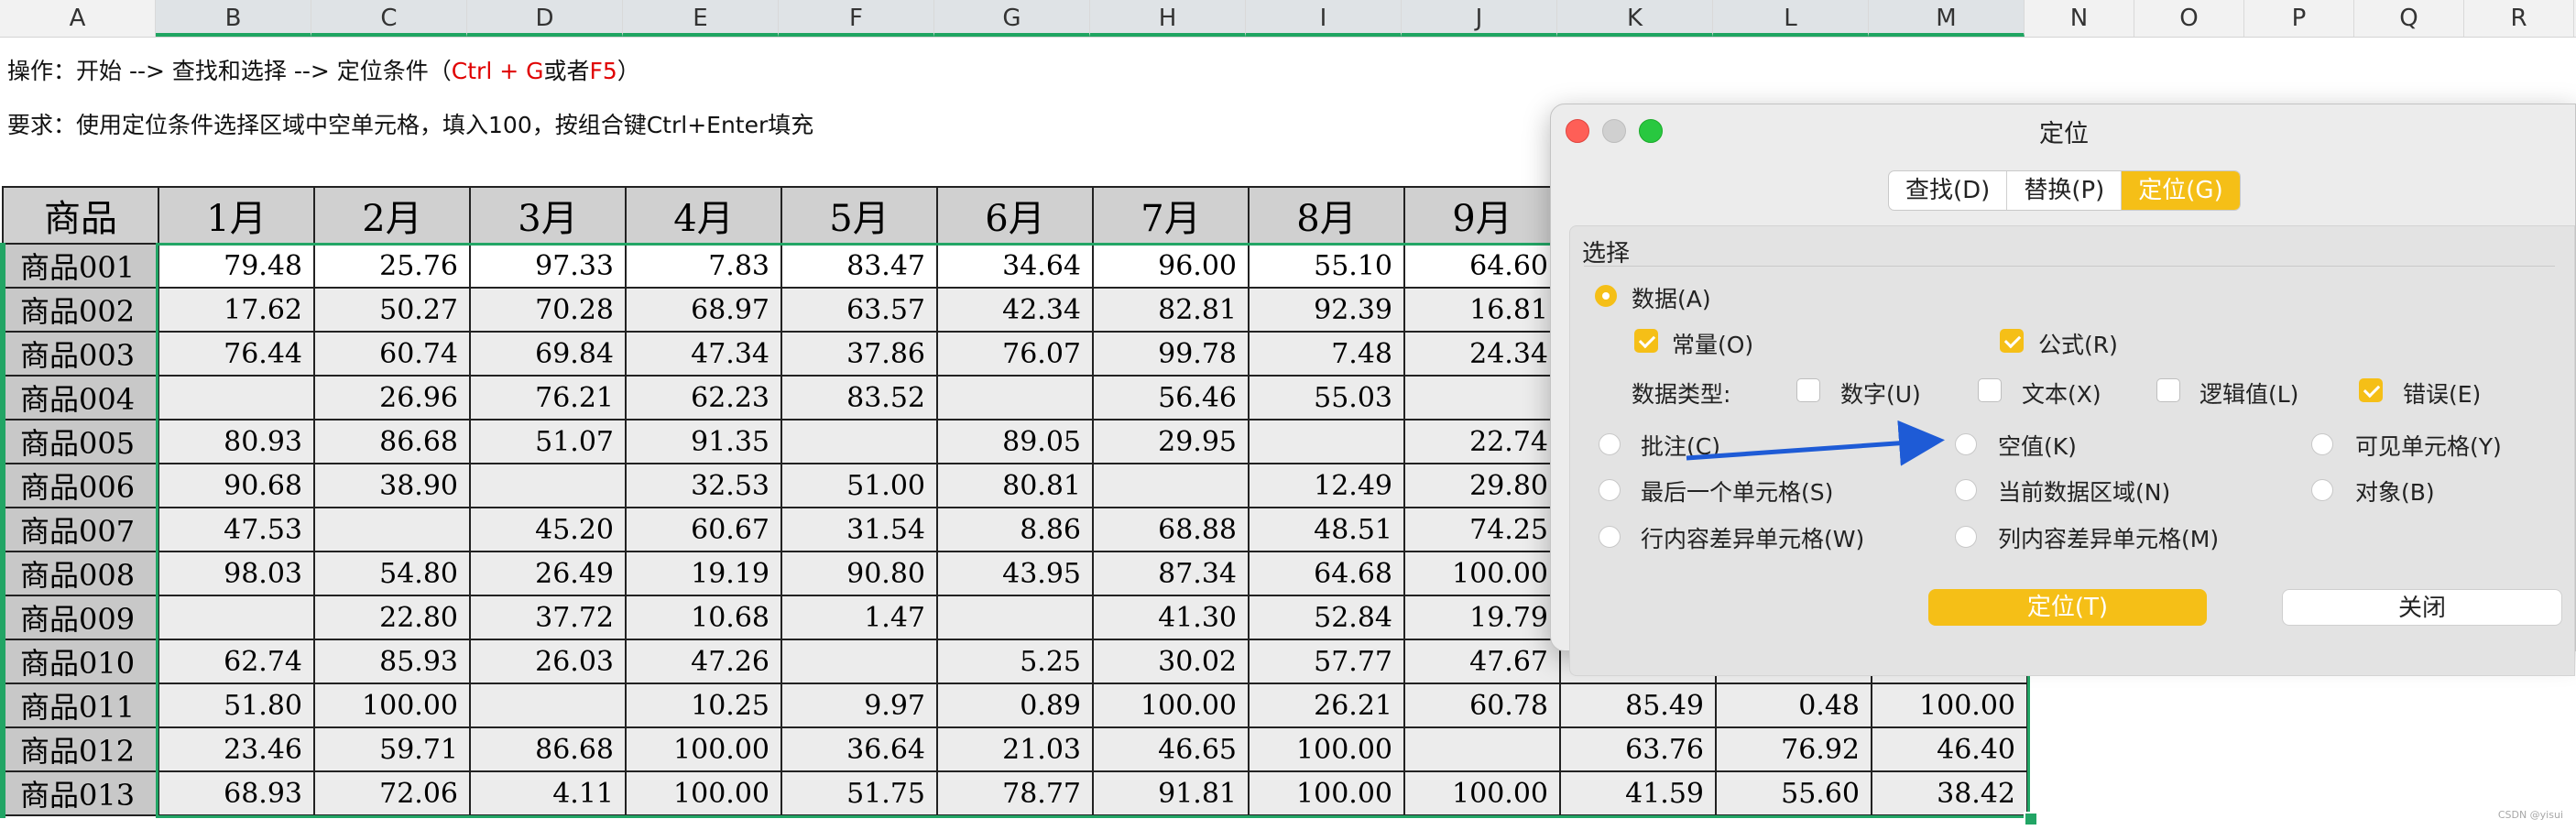  I want to click on table-cell: 83.47, so click(859, 266).